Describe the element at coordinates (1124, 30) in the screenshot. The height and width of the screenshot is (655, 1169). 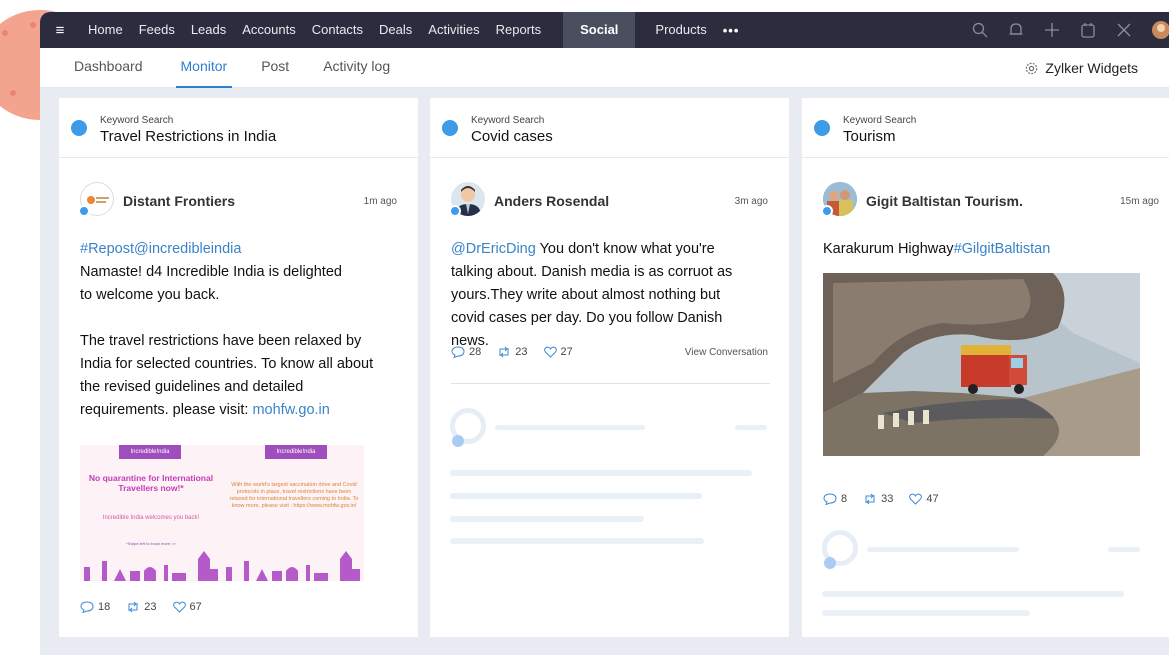
I see `tools-icon` at that location.